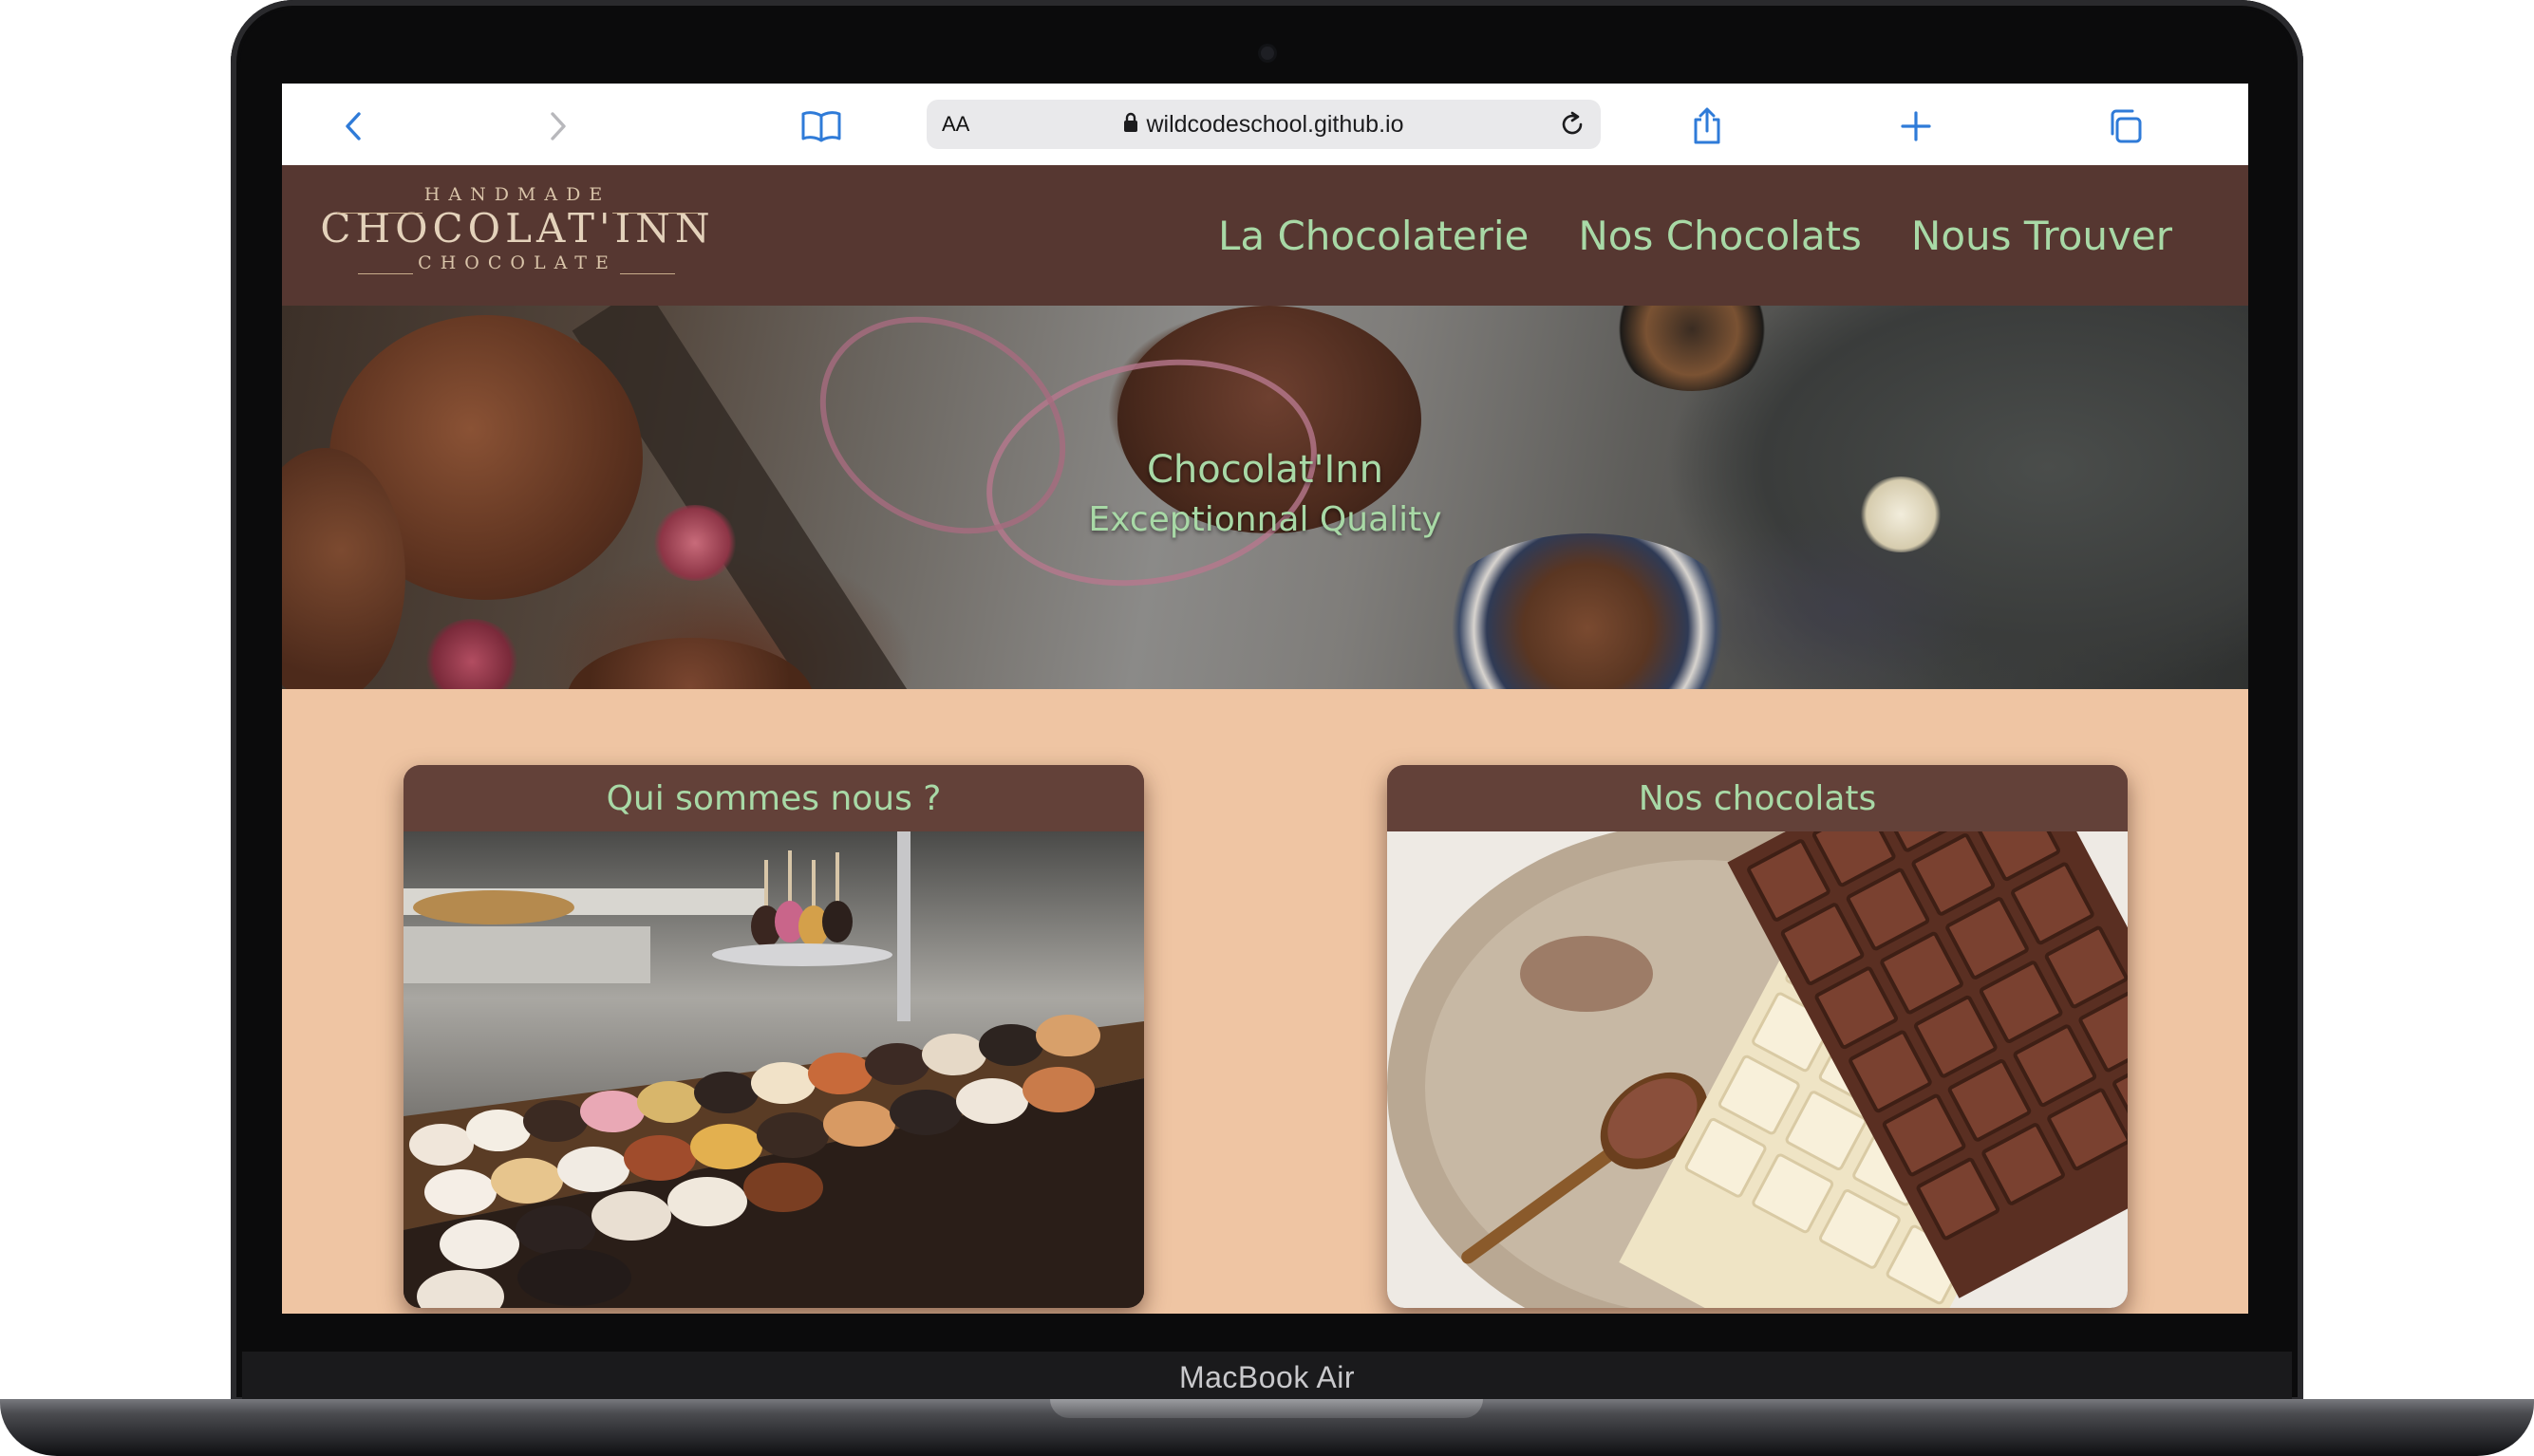 The image size is (2534, 1456). What do you see at coordinates (647, 273) in the screenshot?
I see `logo-rule-right-bottom` at bounding box center [647, 273].